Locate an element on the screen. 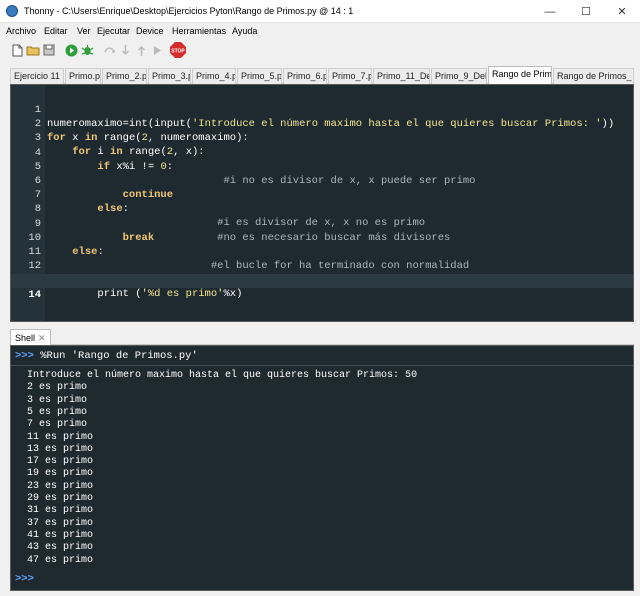  shell-output-line: 29 es primo is located at coordinates (60, 498).